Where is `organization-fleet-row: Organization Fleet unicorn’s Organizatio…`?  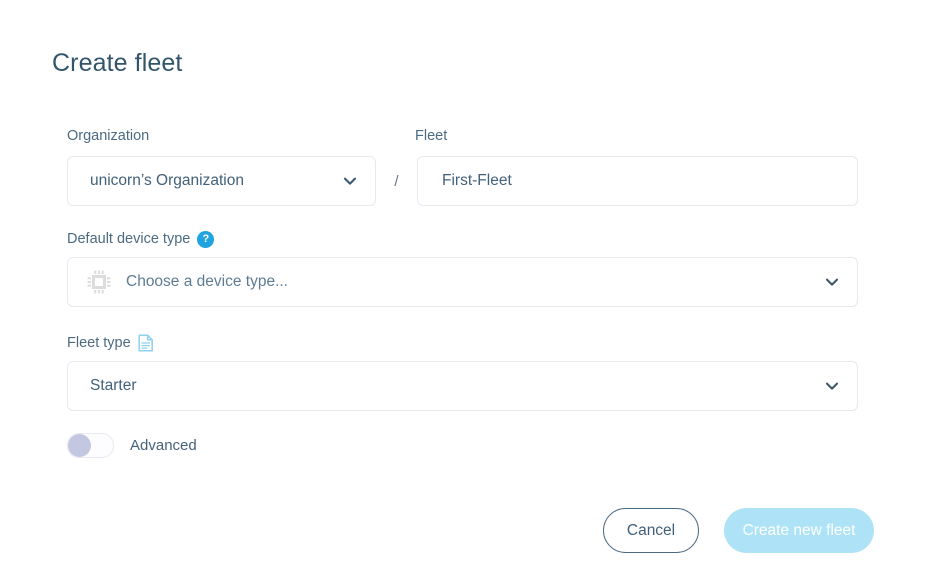
organization-fleet-row: Organization Fleet unicorn’s Organizatio… is located at coordinates (463, 166).